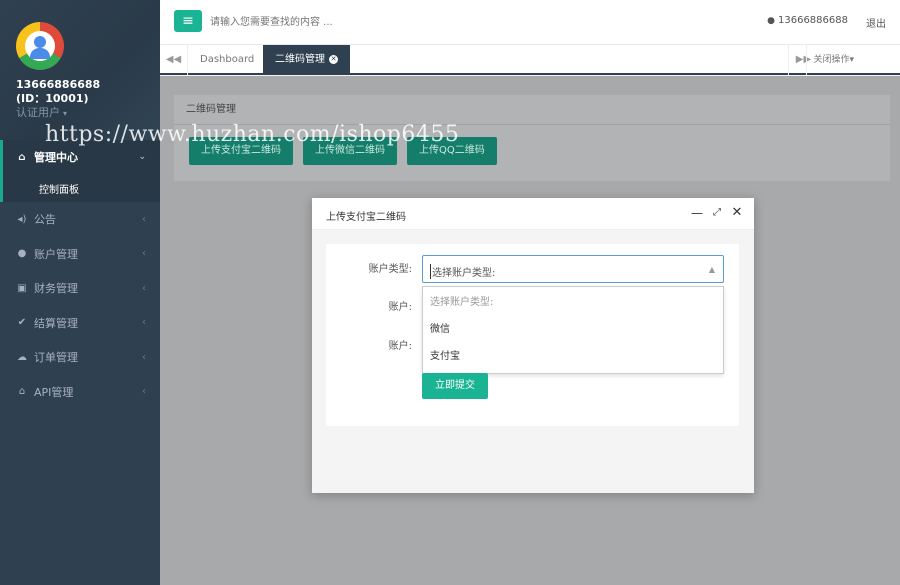  Describe the element at coordinates (462, 271) in the screenshot. I see `account-type-selected: 选择账户类型:` at that location.